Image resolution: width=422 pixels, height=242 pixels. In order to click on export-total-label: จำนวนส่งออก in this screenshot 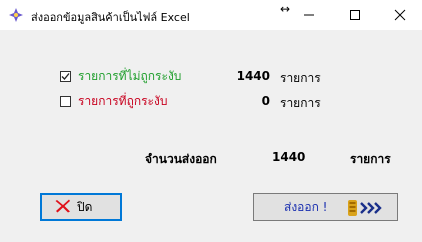, I will do `click(181, 159)`.